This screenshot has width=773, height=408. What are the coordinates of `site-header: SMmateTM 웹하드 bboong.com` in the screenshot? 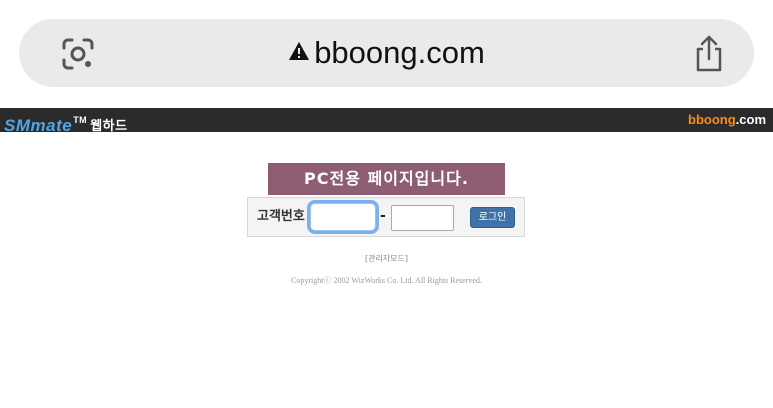 It's located at (386, 121).